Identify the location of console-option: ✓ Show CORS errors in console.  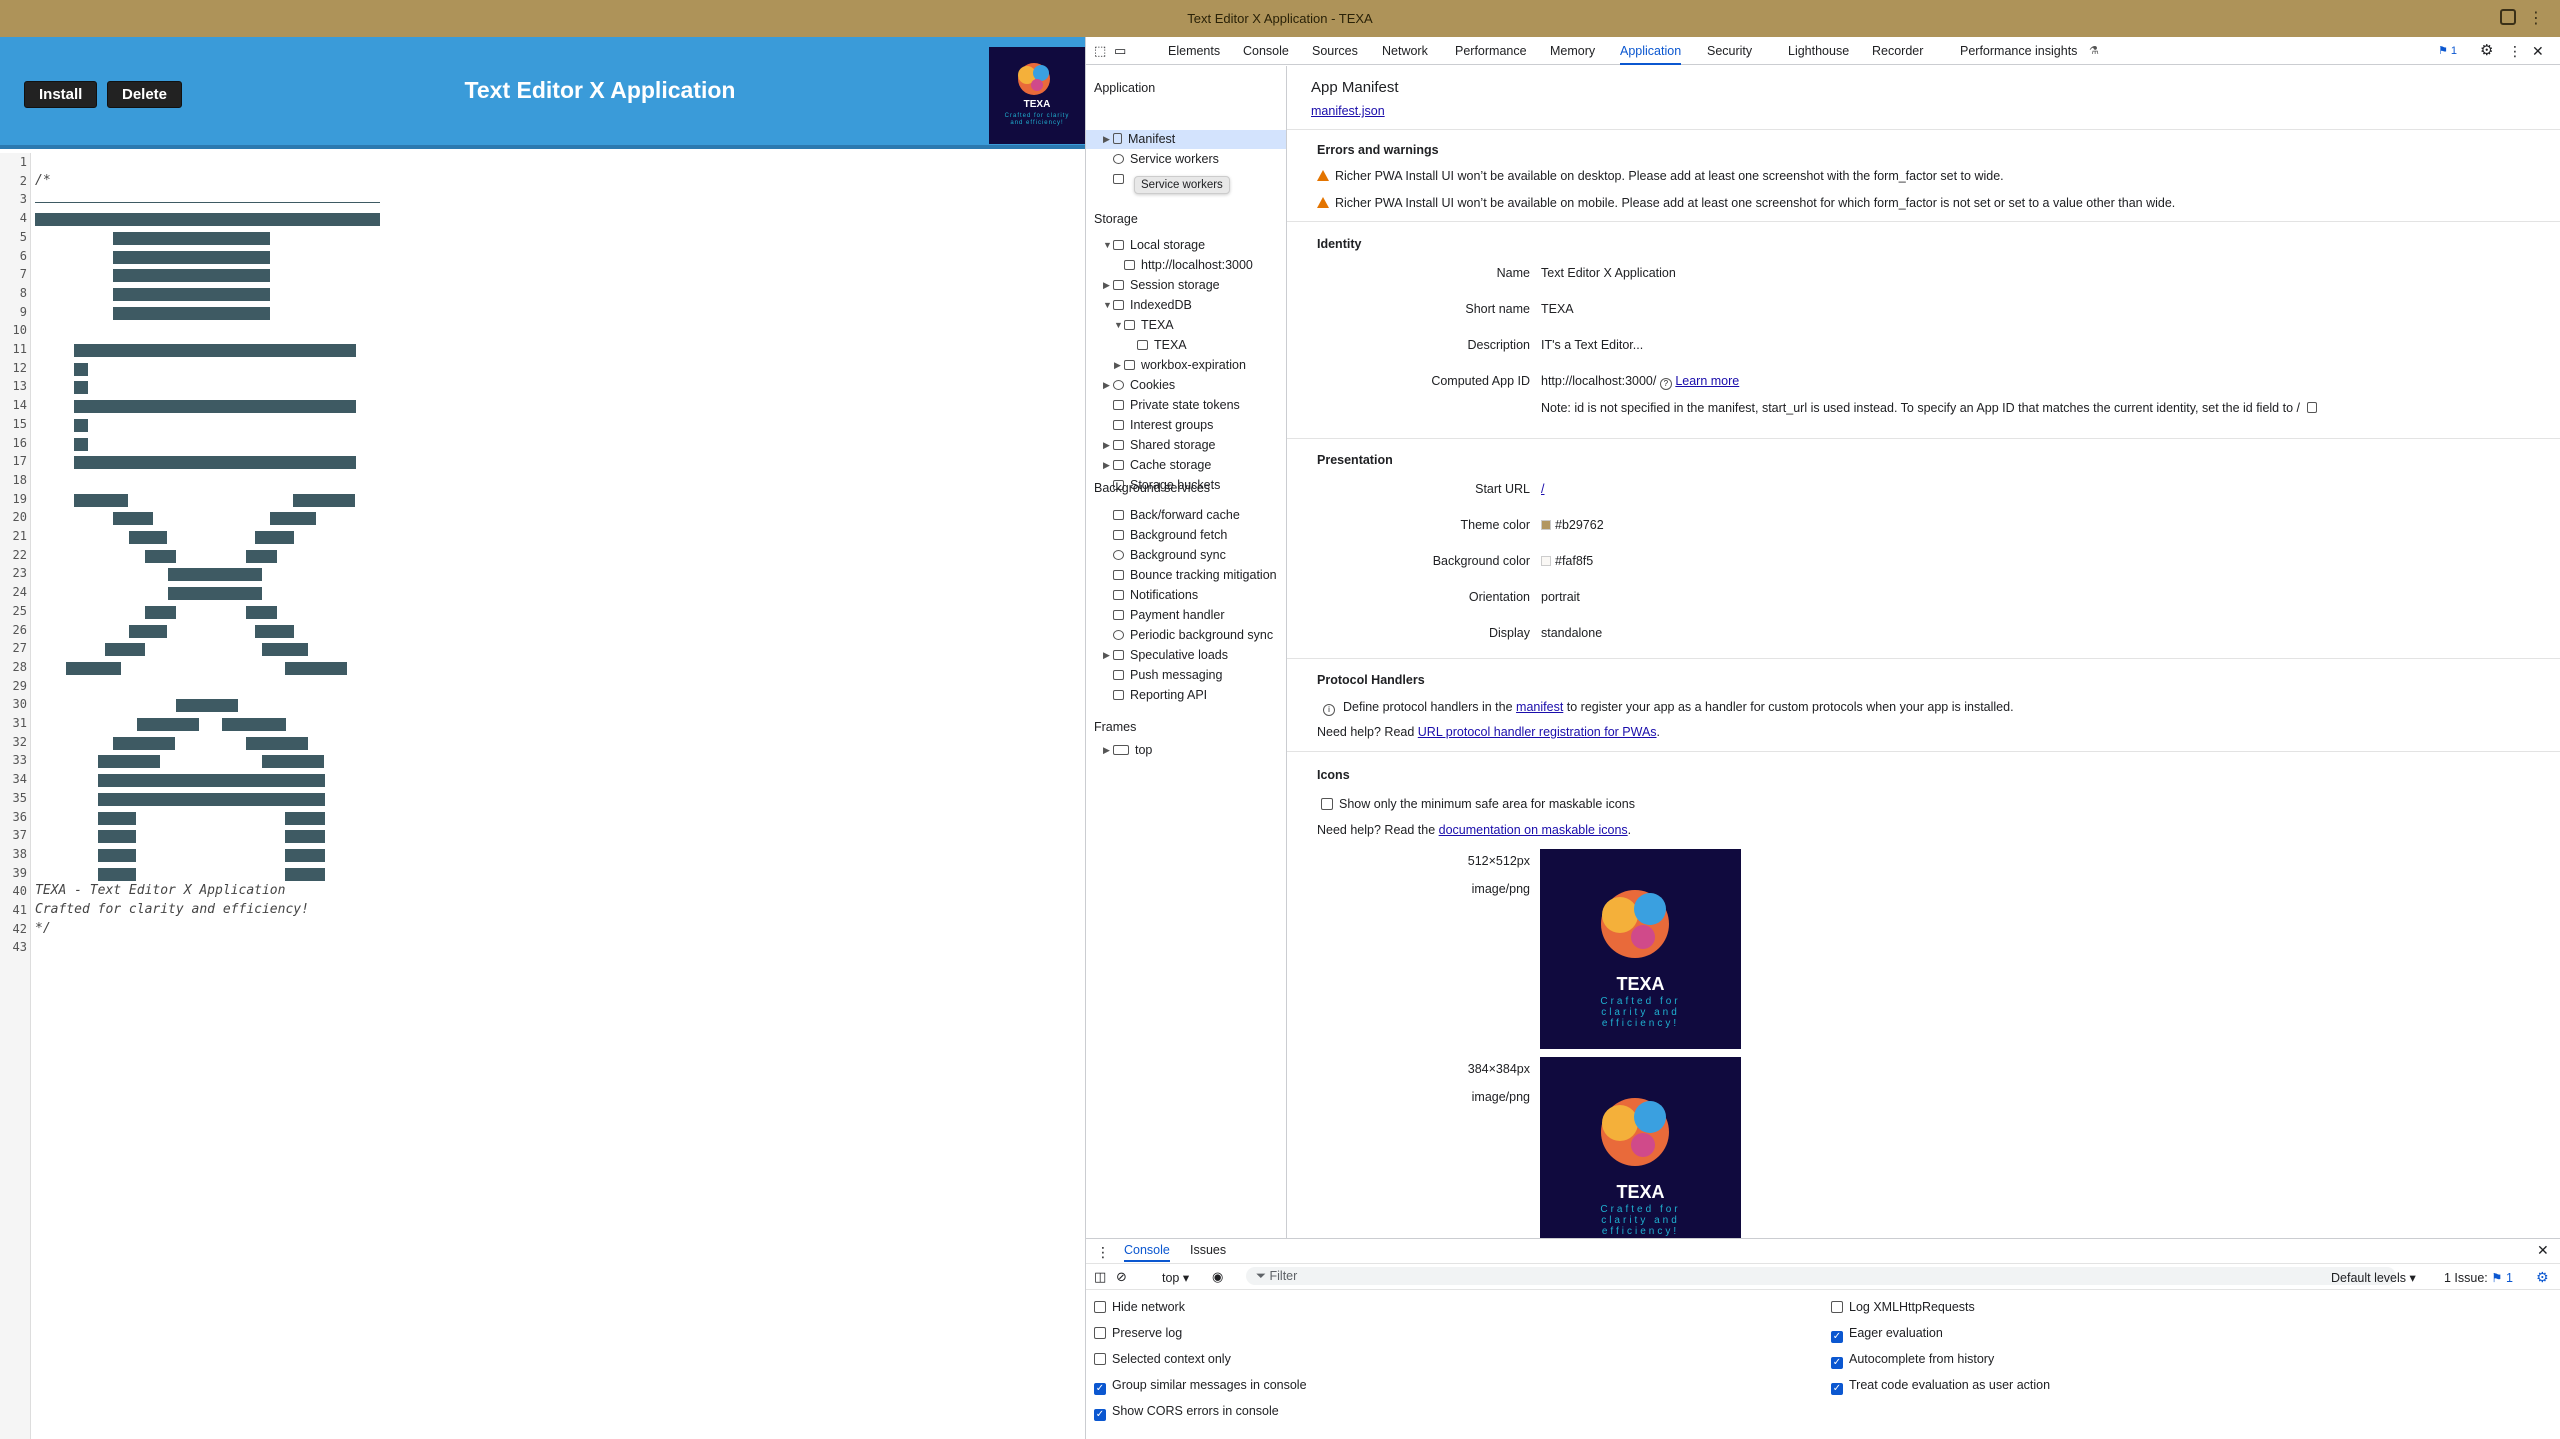
(1186, 1412).